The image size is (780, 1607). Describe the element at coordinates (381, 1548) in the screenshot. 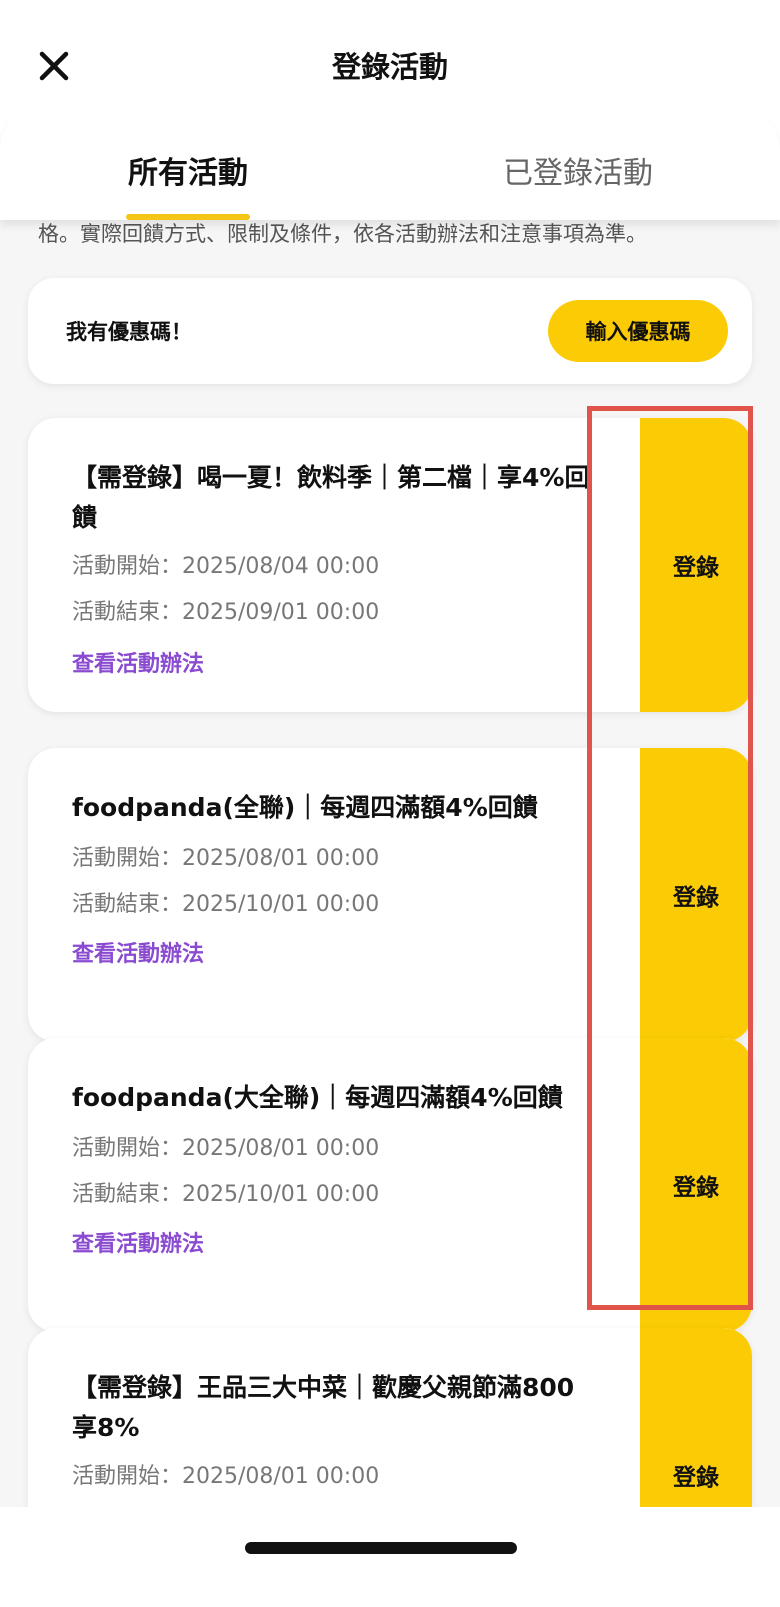

I see `home-indicator` at that location.